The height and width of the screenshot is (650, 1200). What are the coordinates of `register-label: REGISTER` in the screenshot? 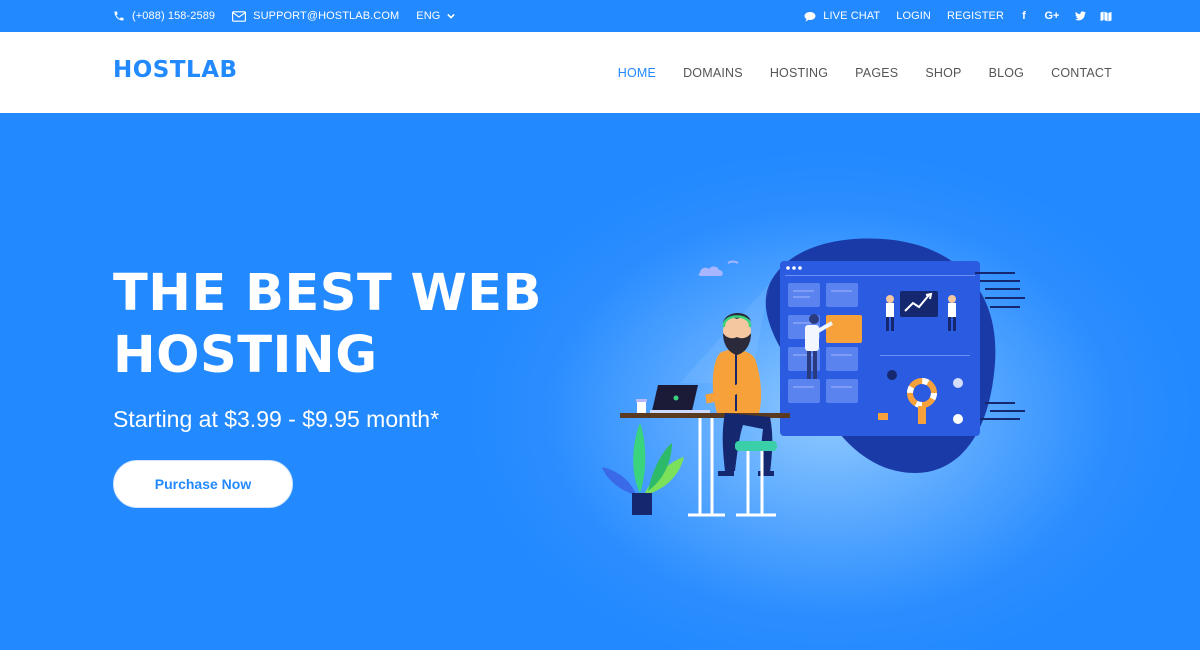 It's located at (975, 16).